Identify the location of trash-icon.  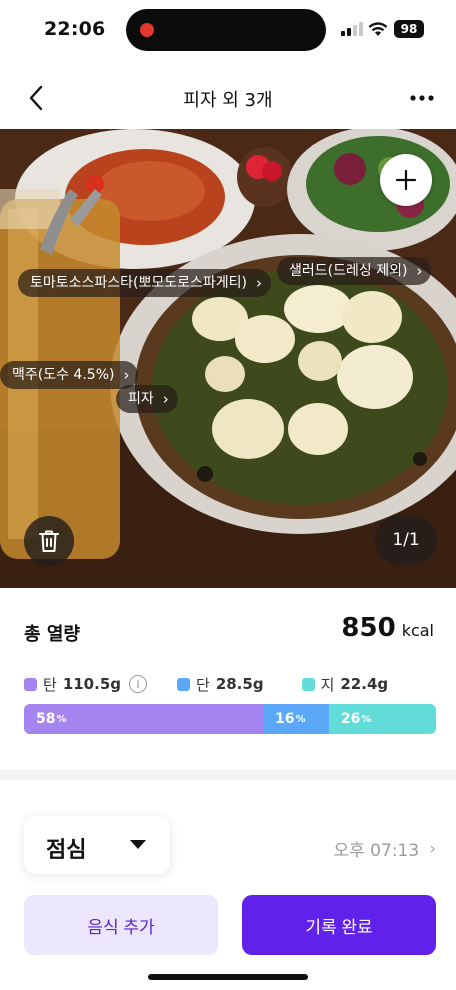
(49, 541).